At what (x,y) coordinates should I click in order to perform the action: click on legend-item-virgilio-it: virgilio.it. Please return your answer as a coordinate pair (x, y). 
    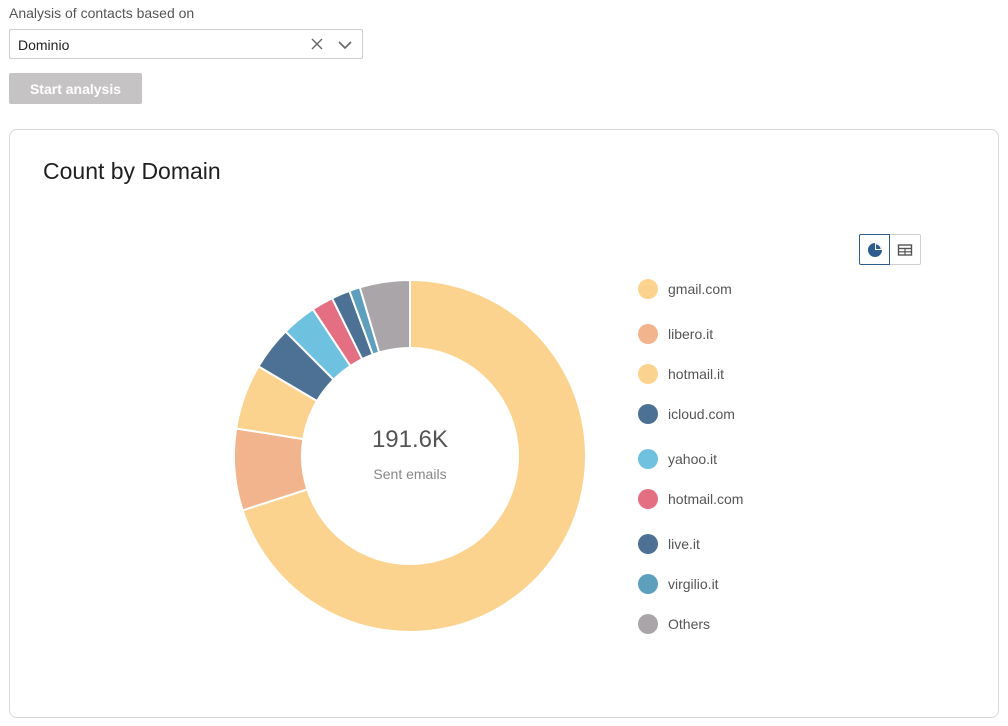
    Looking at the image, I should click on (678, 584).